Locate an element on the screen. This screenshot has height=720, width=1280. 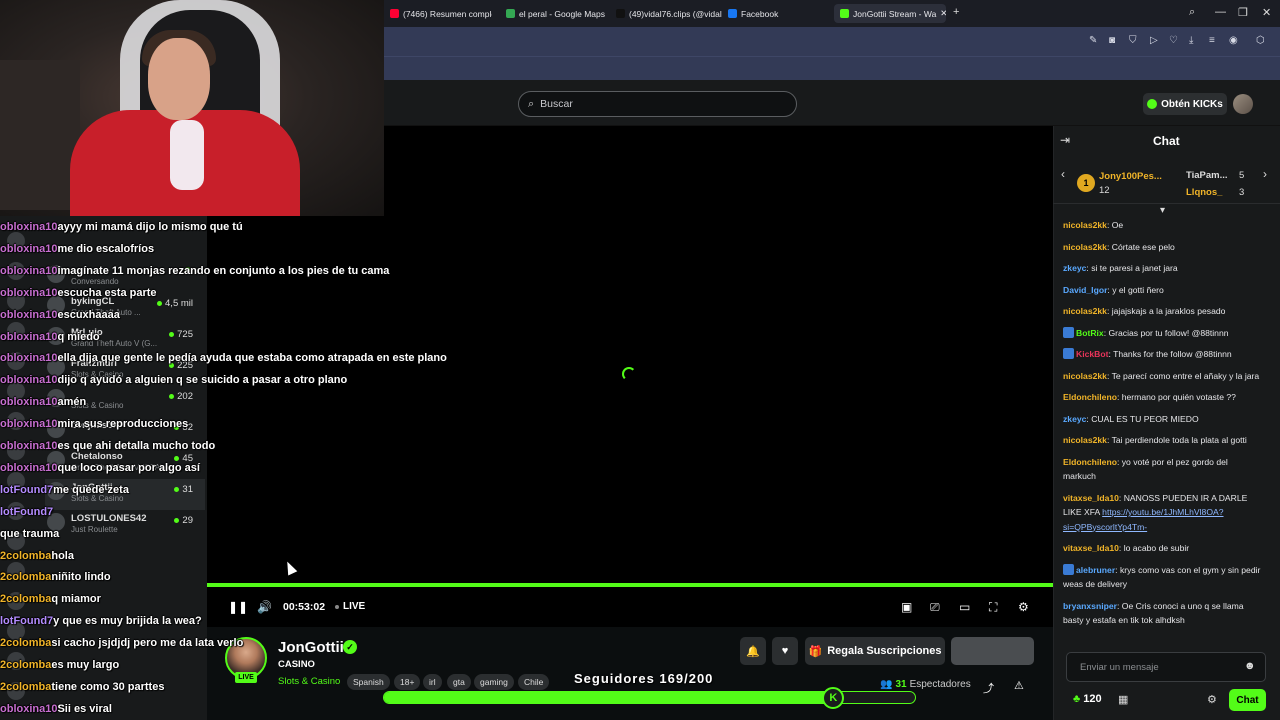
camera-icon: ◙ is located at coordinates (1112, 40).